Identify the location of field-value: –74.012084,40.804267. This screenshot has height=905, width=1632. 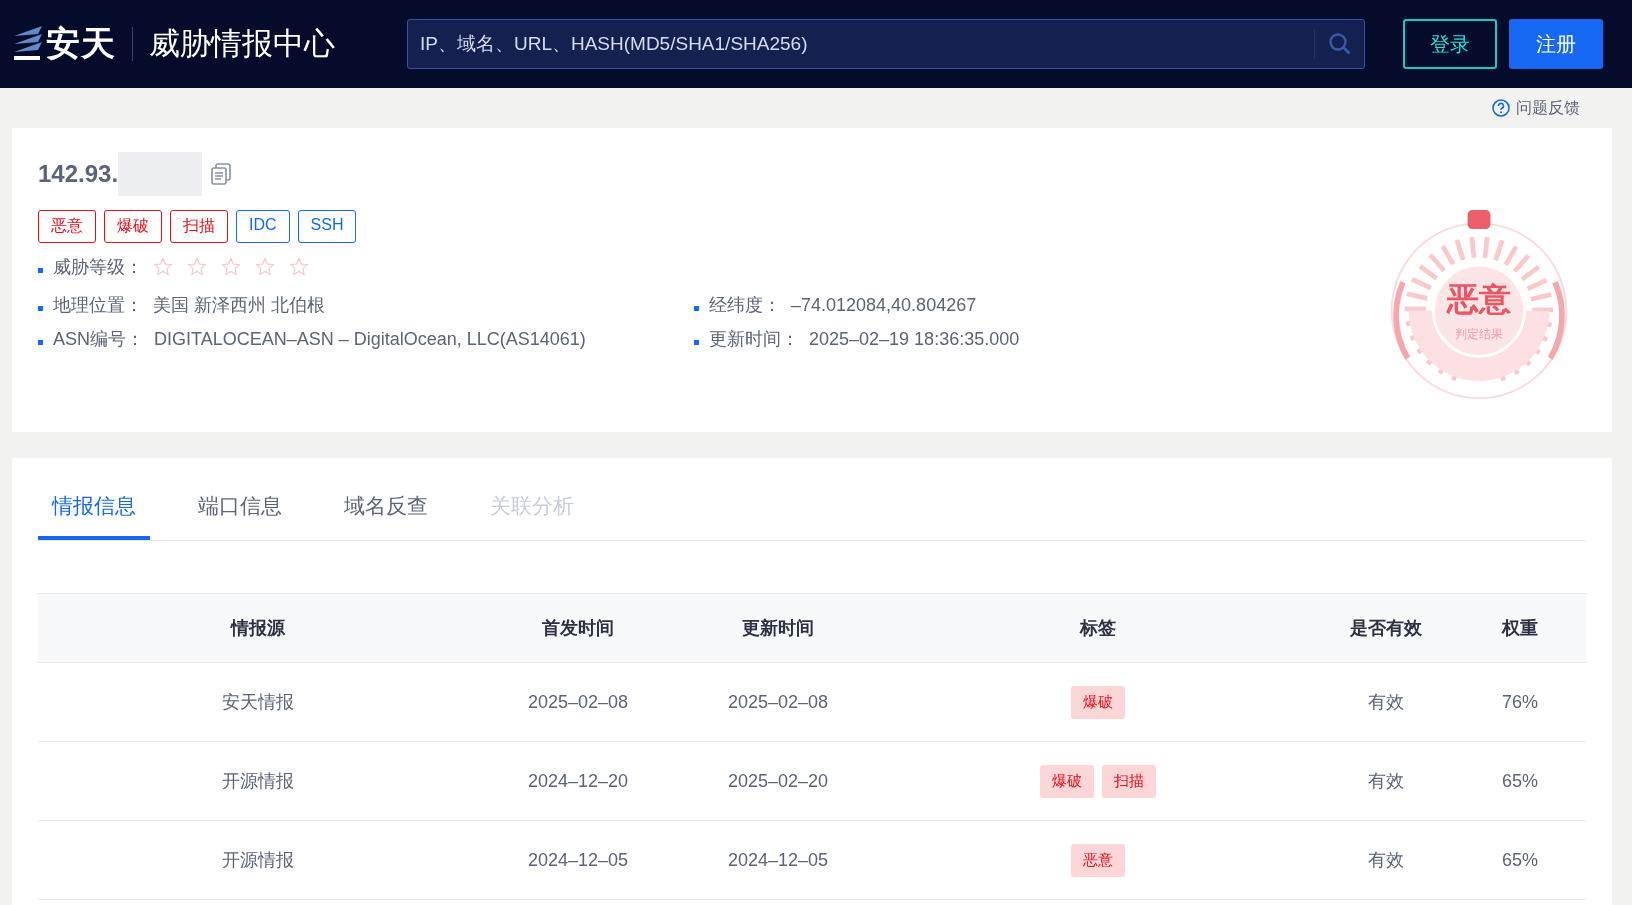
(884, 305).